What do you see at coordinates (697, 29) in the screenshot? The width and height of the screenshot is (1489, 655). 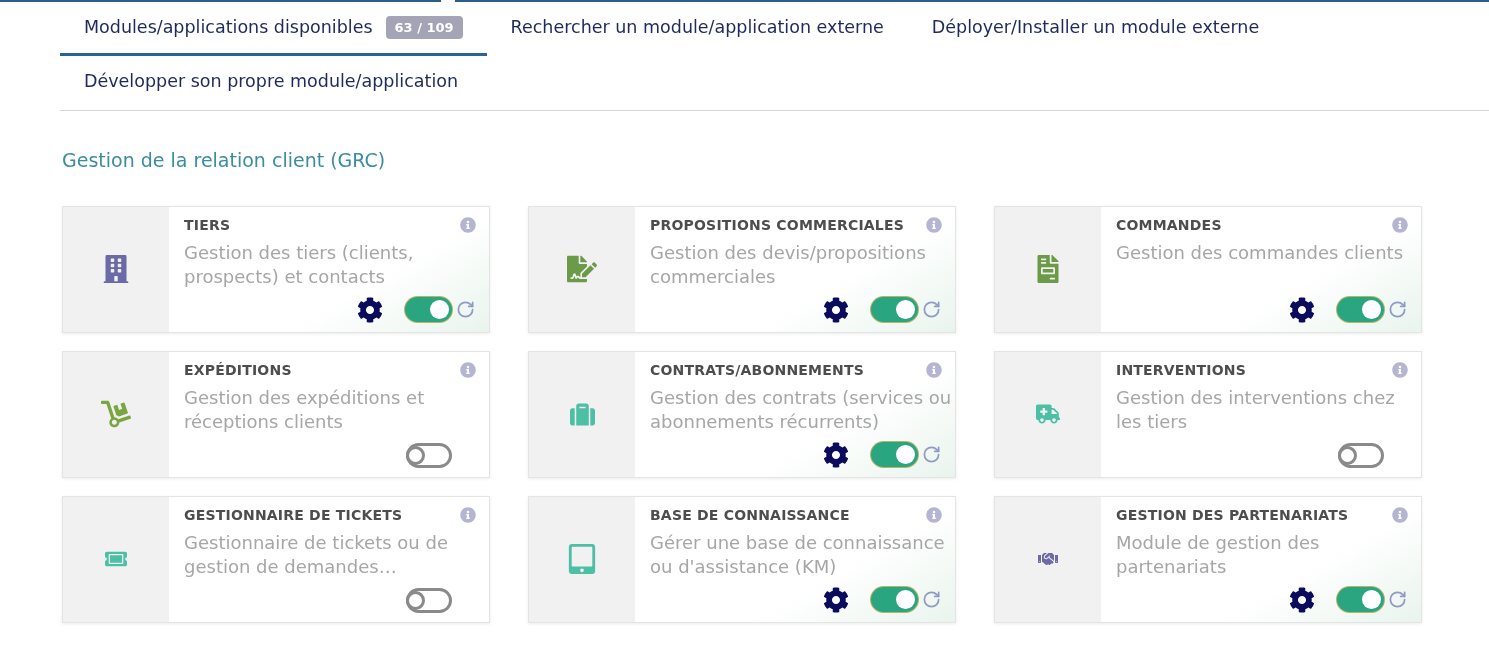 I see `tab: Rechercher un module/application externe` at bounding box center [697, 29].